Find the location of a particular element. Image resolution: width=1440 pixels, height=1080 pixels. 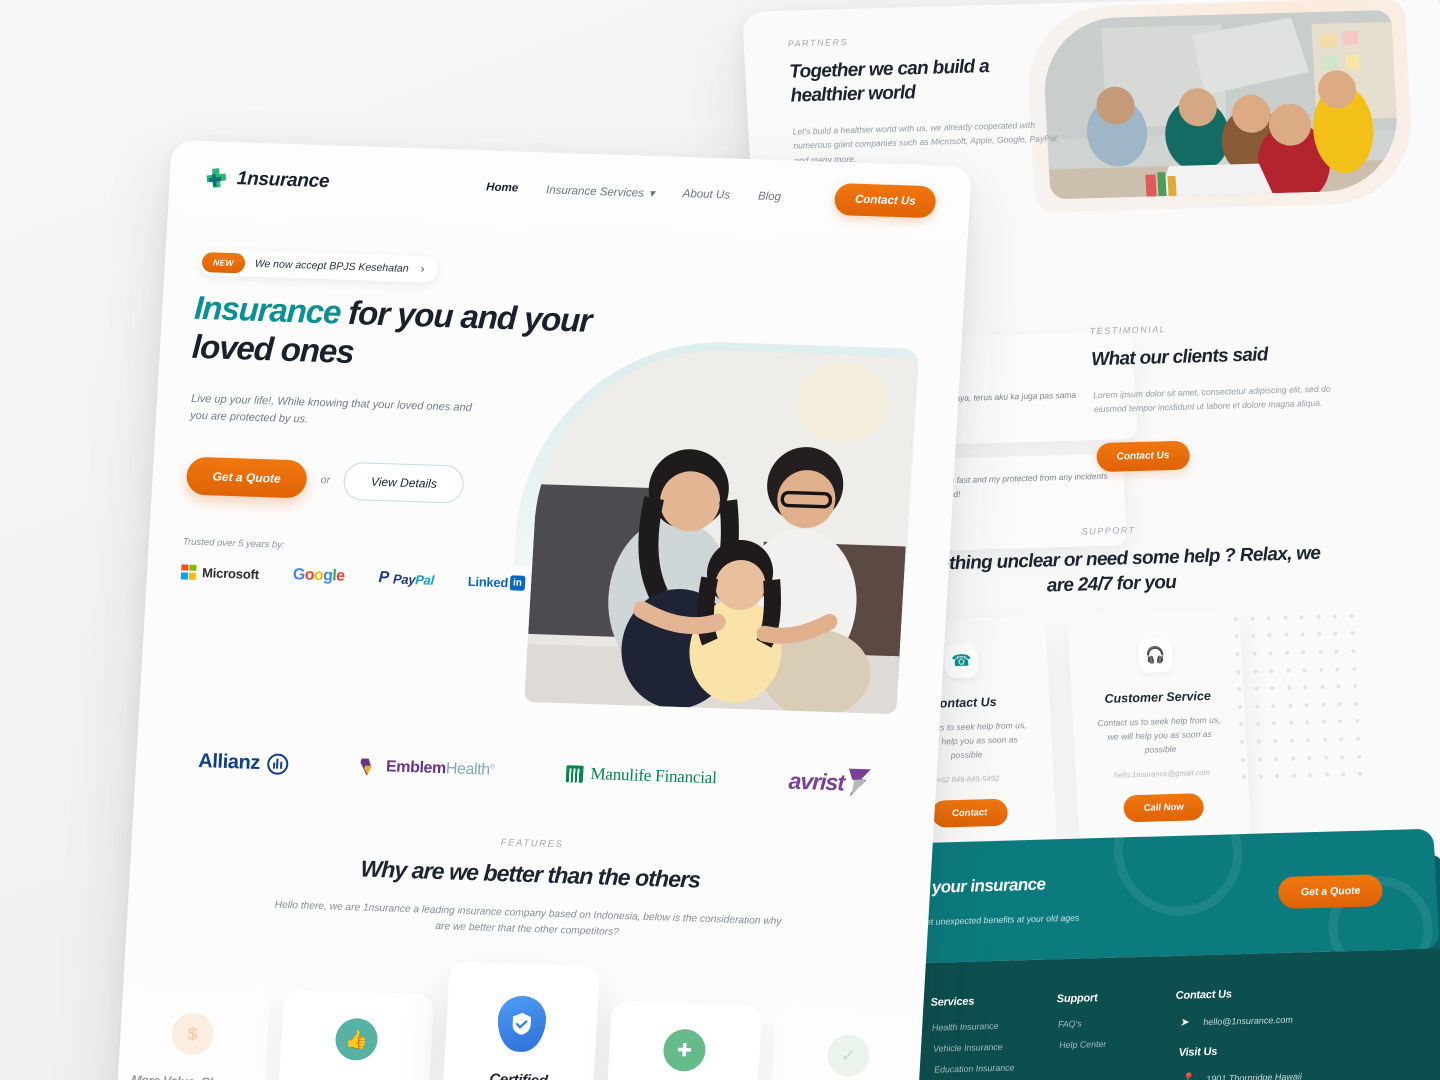

linkedin-logo: Linked in is located at coordinates (496, 582).